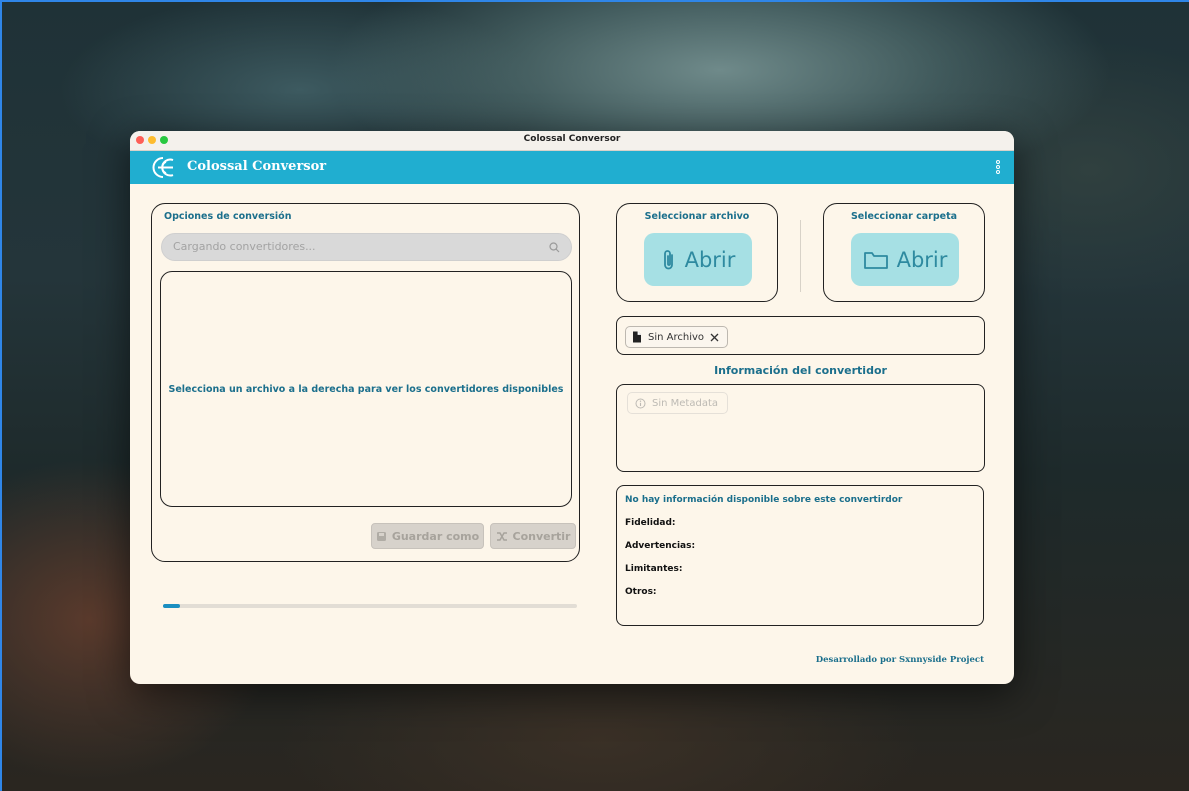 This screenshot has width=1189, height=791. Describe the element at coordinates (163, 167) in the screenshot. I see `app-logo-icon` at that location.